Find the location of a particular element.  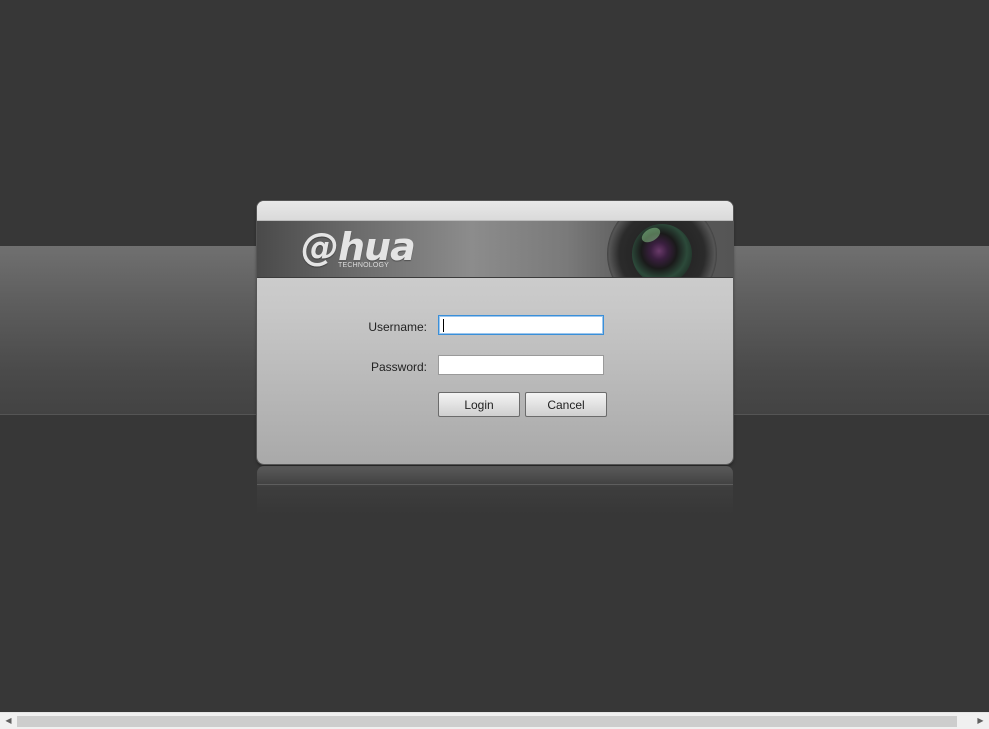

horizontal-scrollbar: ◀ ▶ is located at coordinates (494, 720).